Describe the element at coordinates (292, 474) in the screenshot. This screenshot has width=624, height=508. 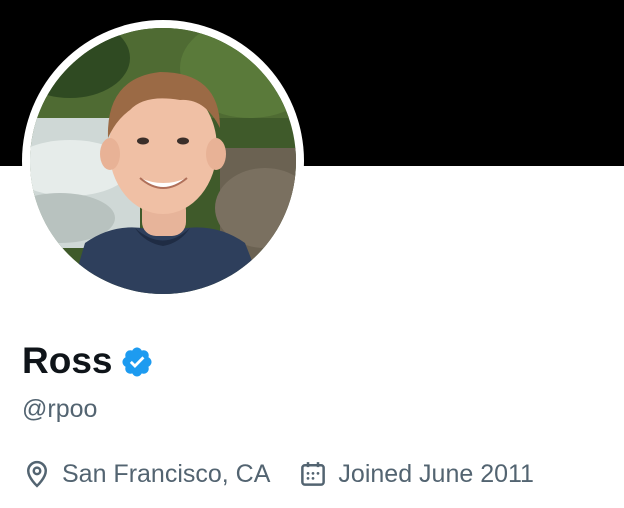
I see `profile-meta: San Francisco, CA Joined June 2011` at that location.